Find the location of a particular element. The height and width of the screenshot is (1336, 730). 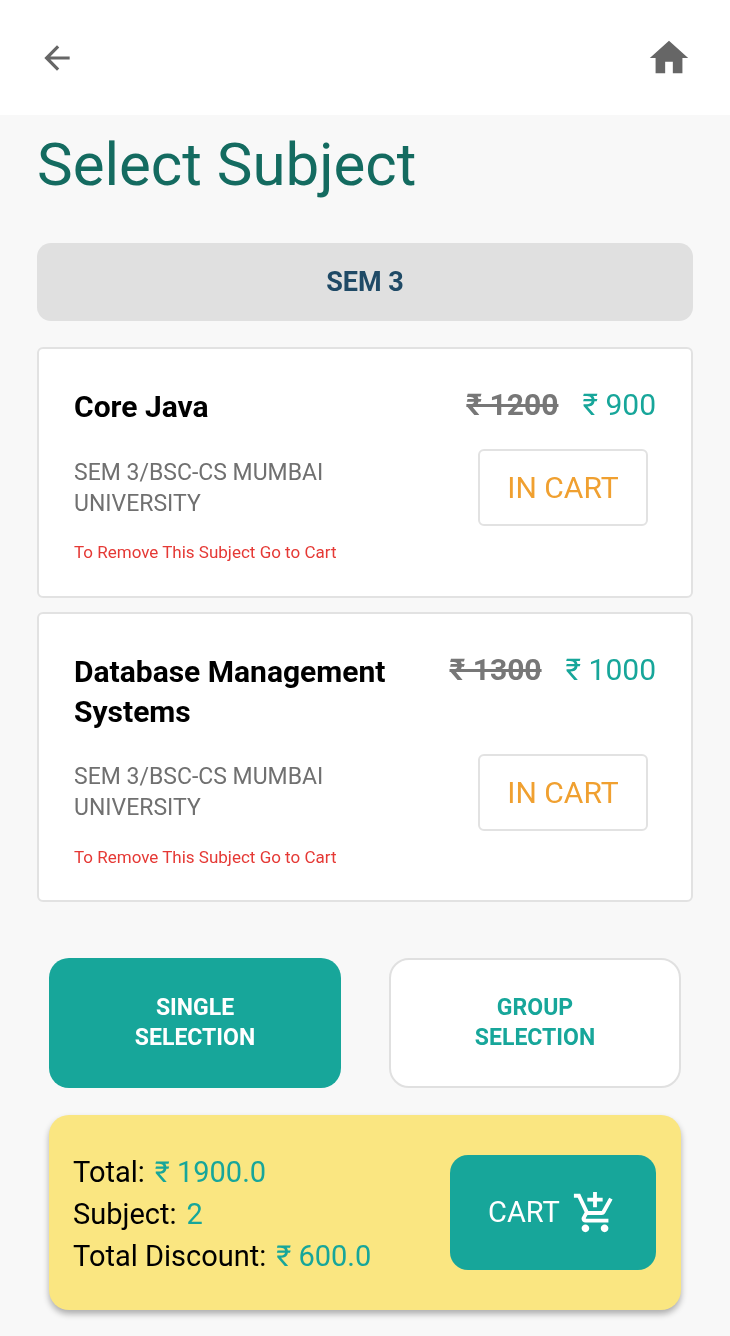

summary-value: 2 is located at coordinates (194, 1214).